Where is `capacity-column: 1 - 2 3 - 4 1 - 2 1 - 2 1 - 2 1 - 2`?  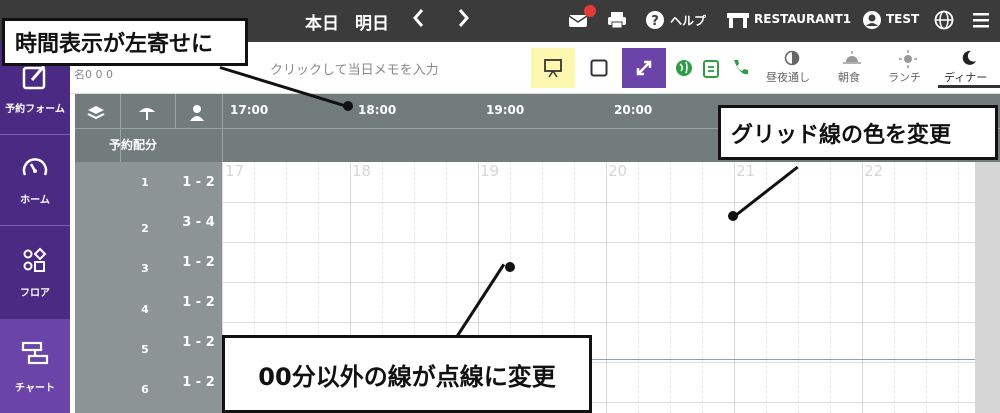 capacity-column: 1 - 2 3 - 4 1 - 2 1 - 2 1 - 2 1 - 2 is located at coordinates (198, 287).